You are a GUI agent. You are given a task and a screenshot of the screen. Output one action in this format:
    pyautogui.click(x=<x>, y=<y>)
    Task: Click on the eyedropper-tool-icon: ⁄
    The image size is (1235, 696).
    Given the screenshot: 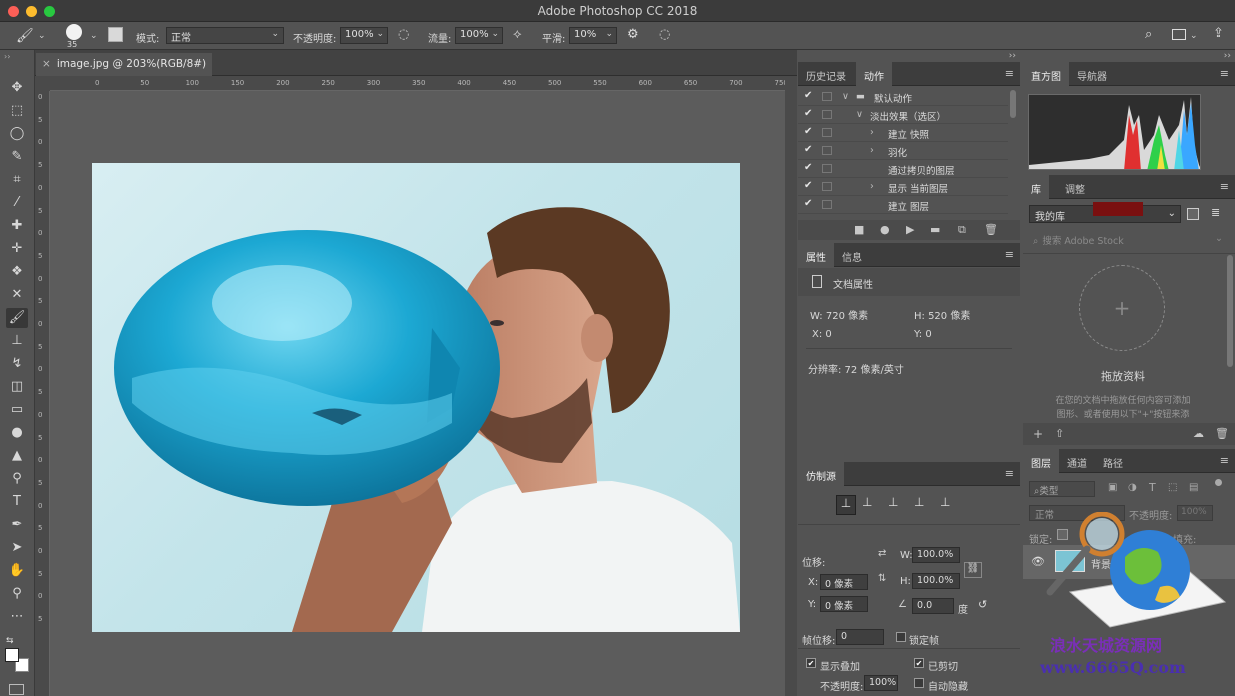 What is the action you would take?
    pyautogui.click(x=17, y=203)
    